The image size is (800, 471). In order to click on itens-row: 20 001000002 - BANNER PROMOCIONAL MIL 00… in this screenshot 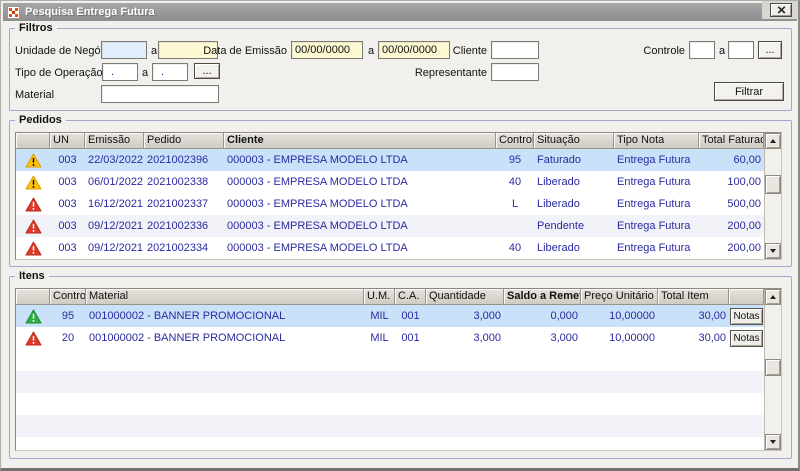, I will do `click(390, 338)`.